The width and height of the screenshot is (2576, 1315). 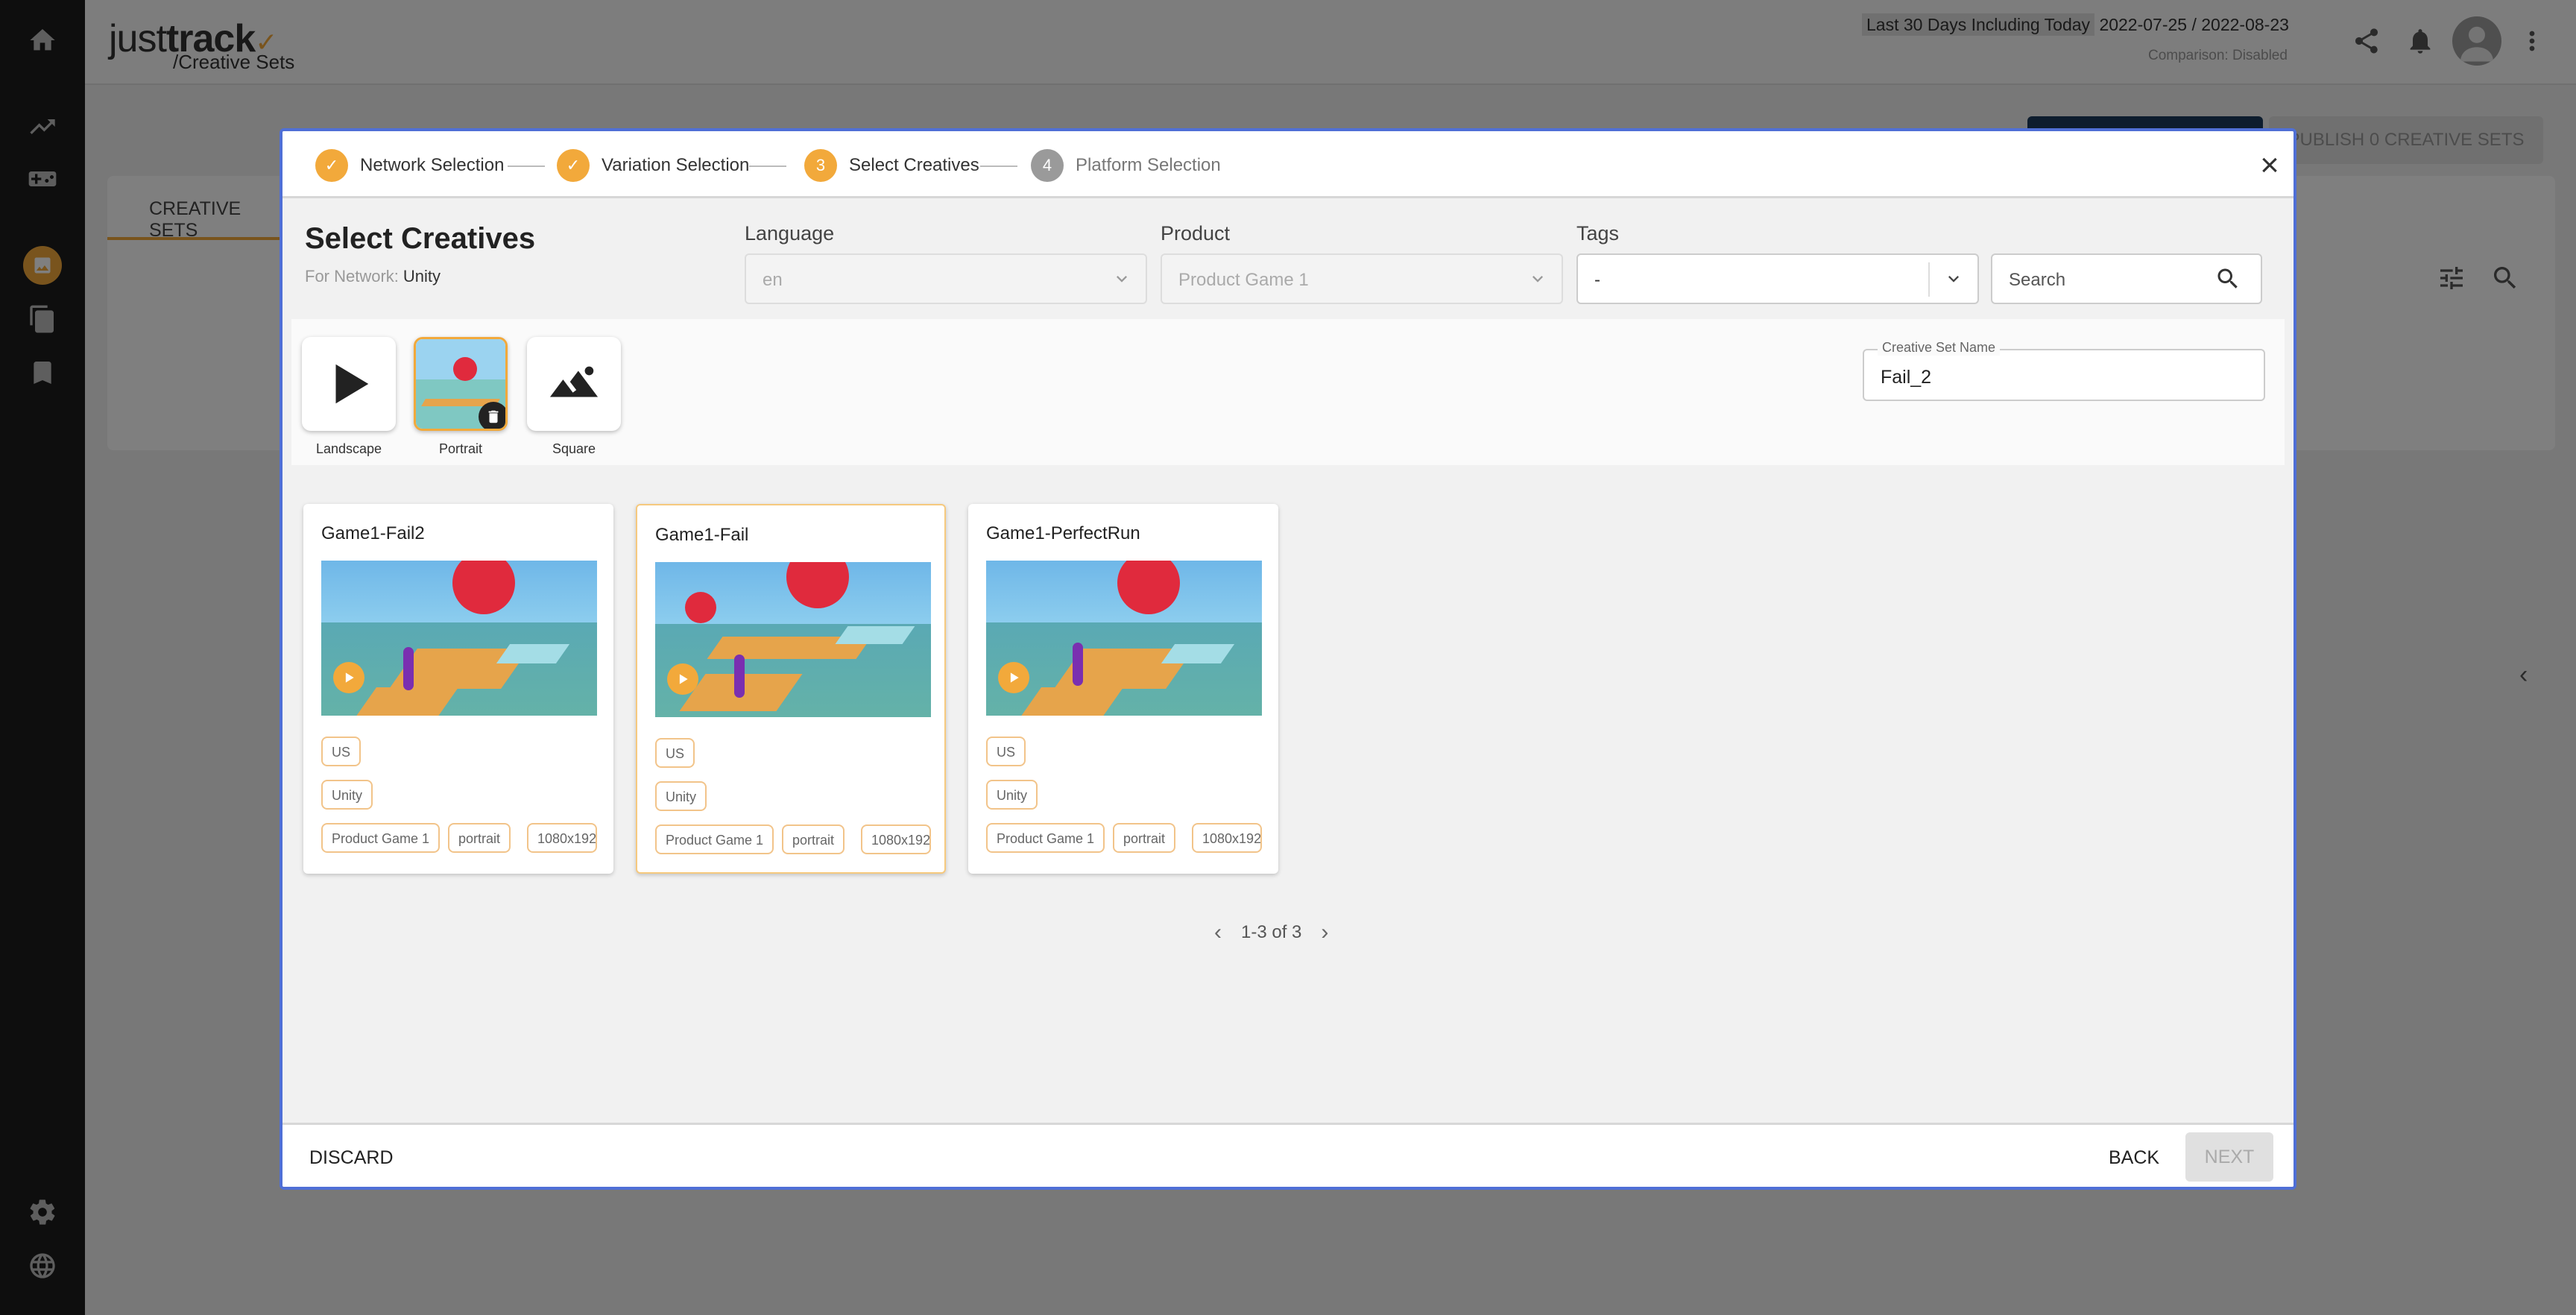 What do you see at coordinates (1148, 165) in the screenshot?
I see `step-label: Platform Selection` at bounding box center [1148, 165].